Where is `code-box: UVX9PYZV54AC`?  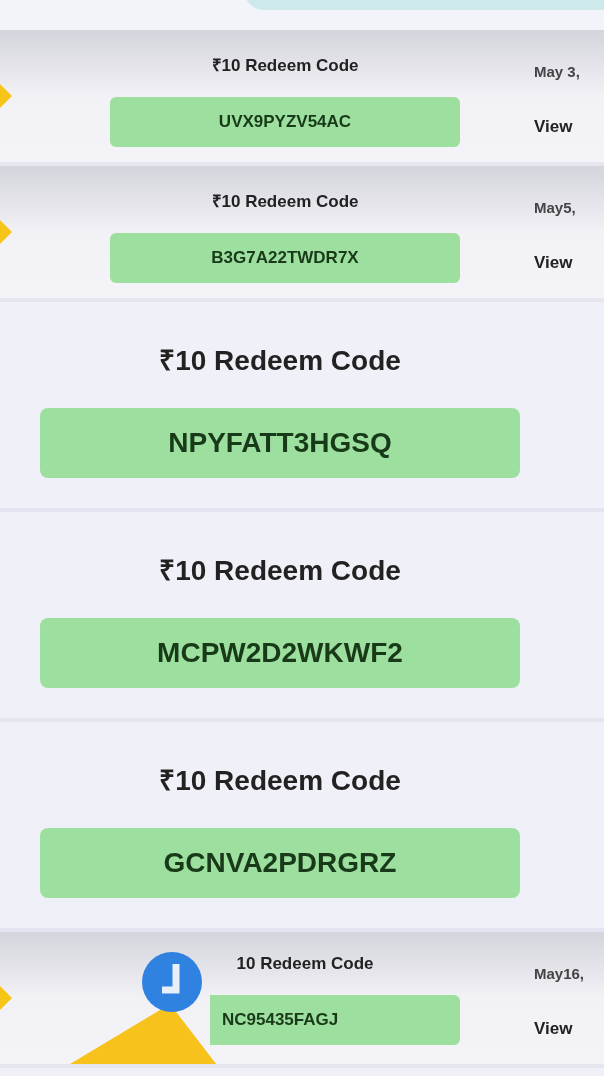
code-box: UVX9PYZV54AC is located at coordinates (285, 121).